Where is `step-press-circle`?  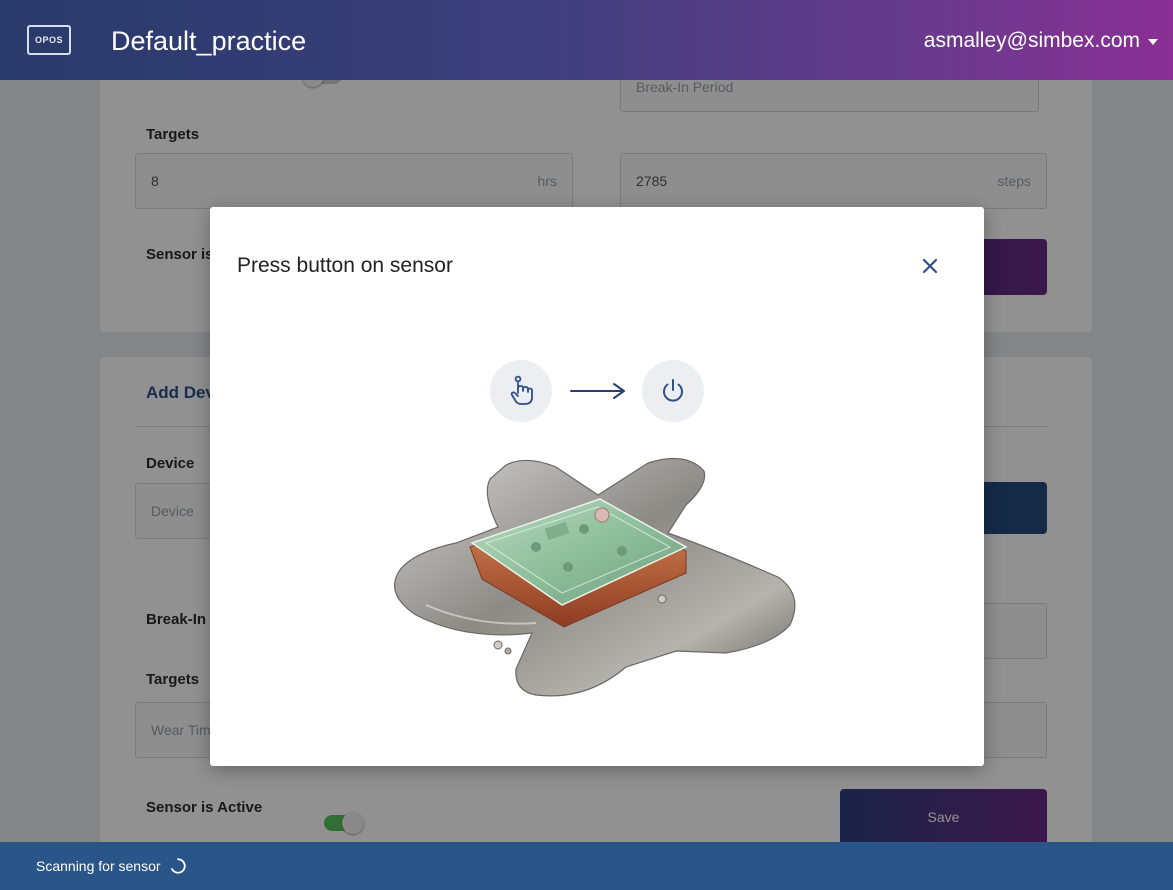
step-press-circle is located at coordinates (521, 391).